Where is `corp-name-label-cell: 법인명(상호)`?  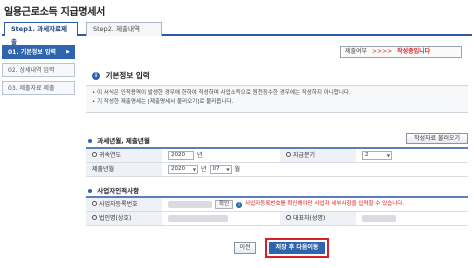 corp-name-label-cell: 법인명(상호) is located at coordinates (124, 218).